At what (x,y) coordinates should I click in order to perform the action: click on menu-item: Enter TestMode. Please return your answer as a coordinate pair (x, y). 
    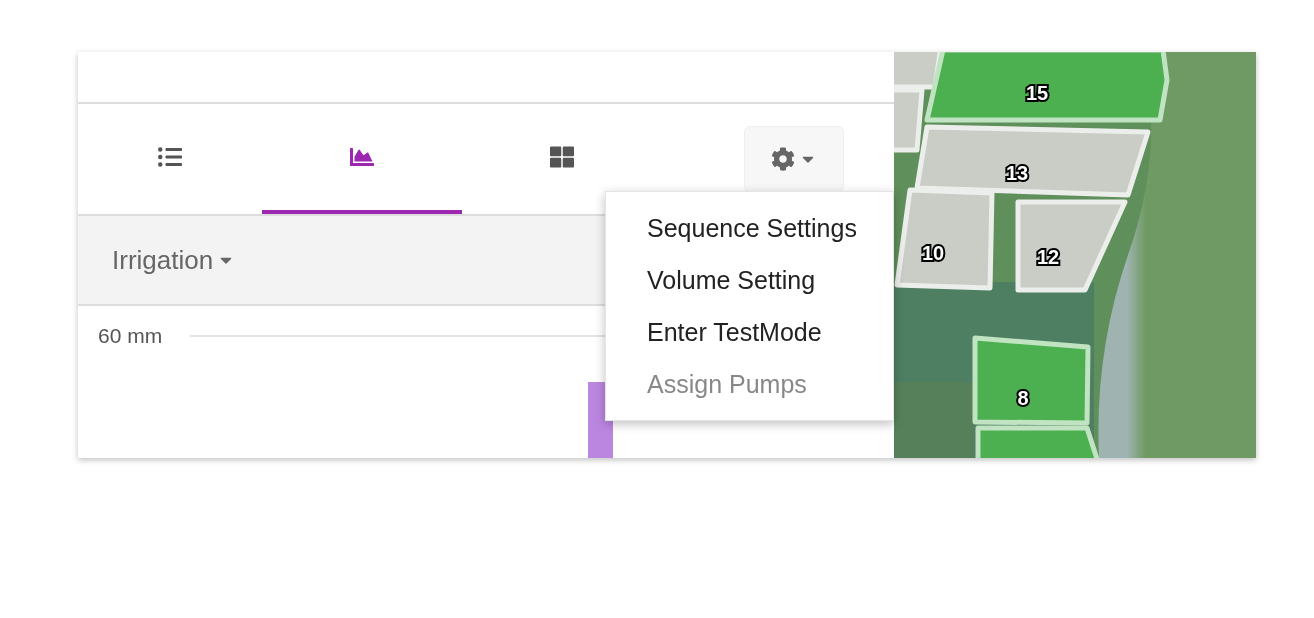
    Looking at the image, I should click on (749, 332).